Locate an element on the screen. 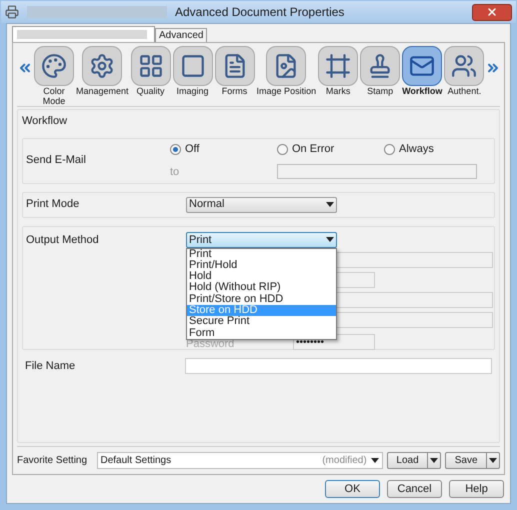 The width and height of the screenshot is (517, 510). dropdown-option: Hold (Without RIP) is located at coordinates (261, 288).